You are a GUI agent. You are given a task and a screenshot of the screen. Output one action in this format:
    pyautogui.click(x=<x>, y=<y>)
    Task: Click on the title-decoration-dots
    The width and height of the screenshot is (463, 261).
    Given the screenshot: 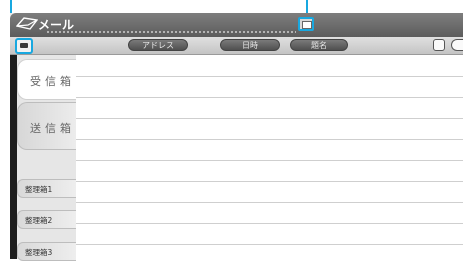 What is the action you would take?
    pyautogui.click(x=171, y=32)
    